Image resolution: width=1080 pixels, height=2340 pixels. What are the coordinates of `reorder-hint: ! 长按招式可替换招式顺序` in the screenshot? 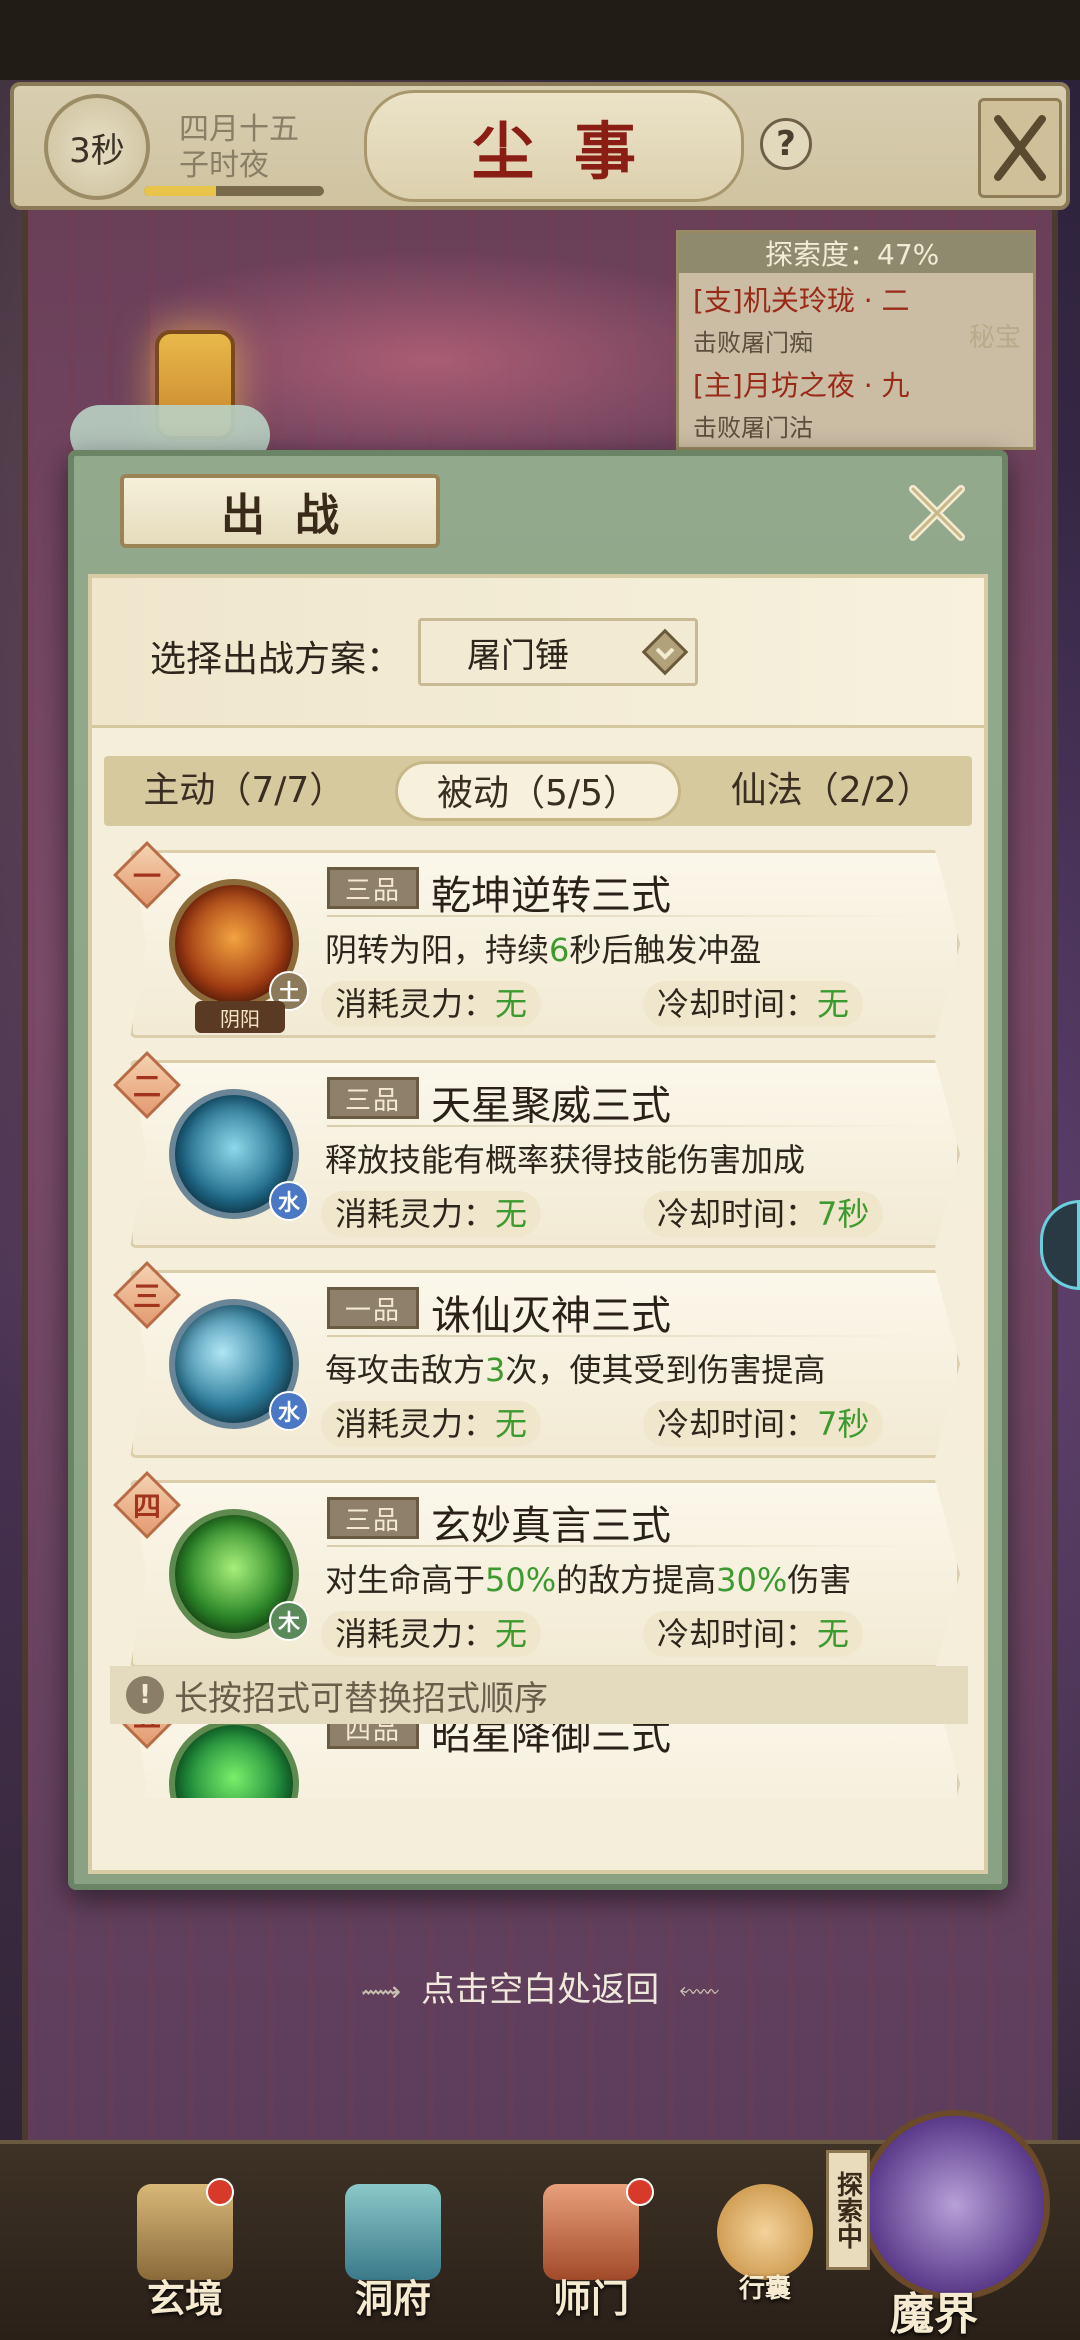 It's located at (539, 1695).